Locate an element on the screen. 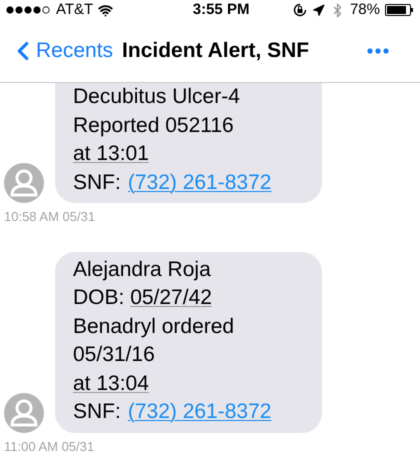  status-time: 3:55 PM is located at coordinates (221, 10).